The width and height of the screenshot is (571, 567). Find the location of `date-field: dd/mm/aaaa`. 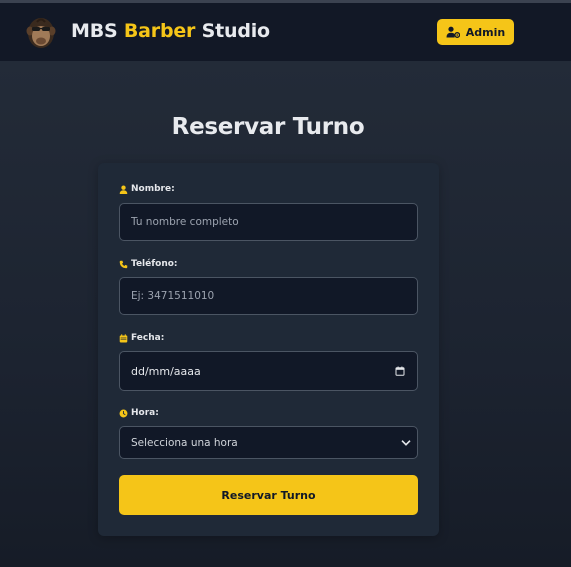

date-field: dd/mm/aaaa is located at coordinates (268, 371).